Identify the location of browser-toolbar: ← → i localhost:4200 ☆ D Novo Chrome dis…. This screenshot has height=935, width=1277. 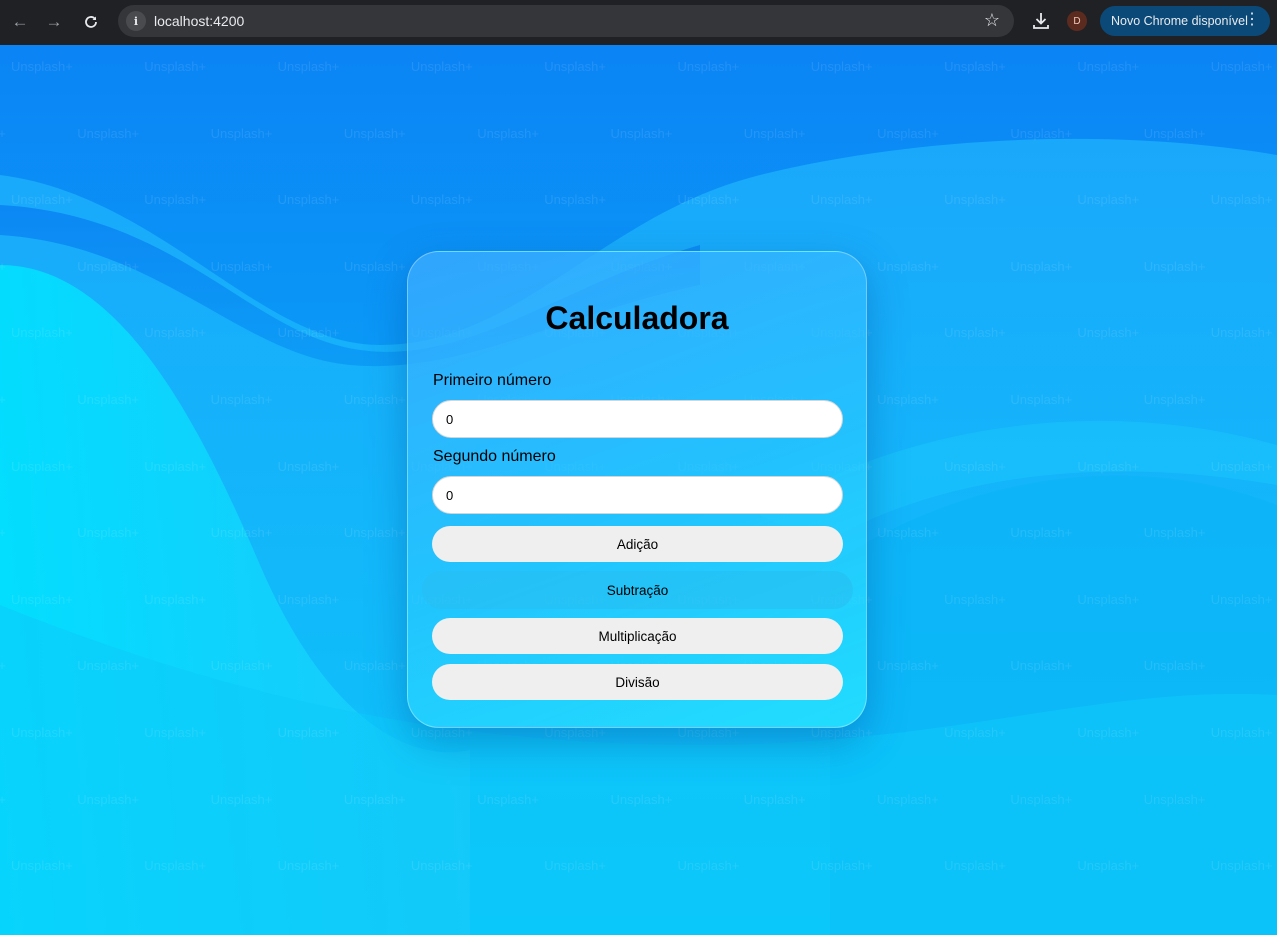
(638, 22).